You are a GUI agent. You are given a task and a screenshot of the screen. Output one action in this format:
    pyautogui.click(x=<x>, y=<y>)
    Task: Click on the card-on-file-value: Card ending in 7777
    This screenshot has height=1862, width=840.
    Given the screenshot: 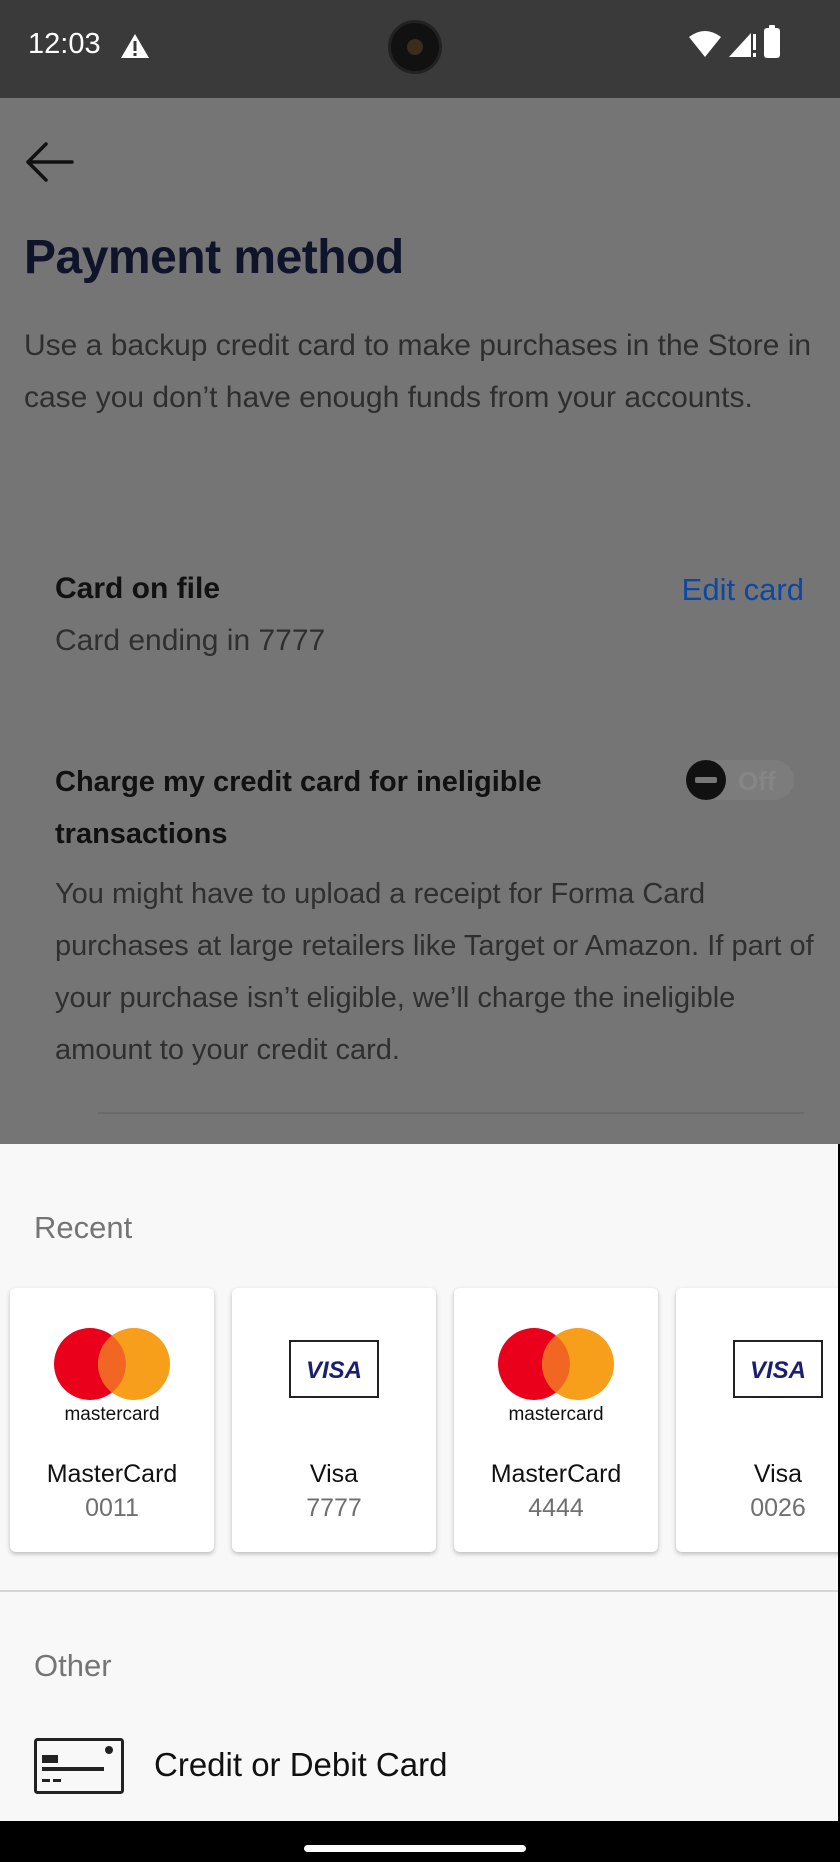 What is the action you would take?
    pyautogui.click(x=190, y=640)
    